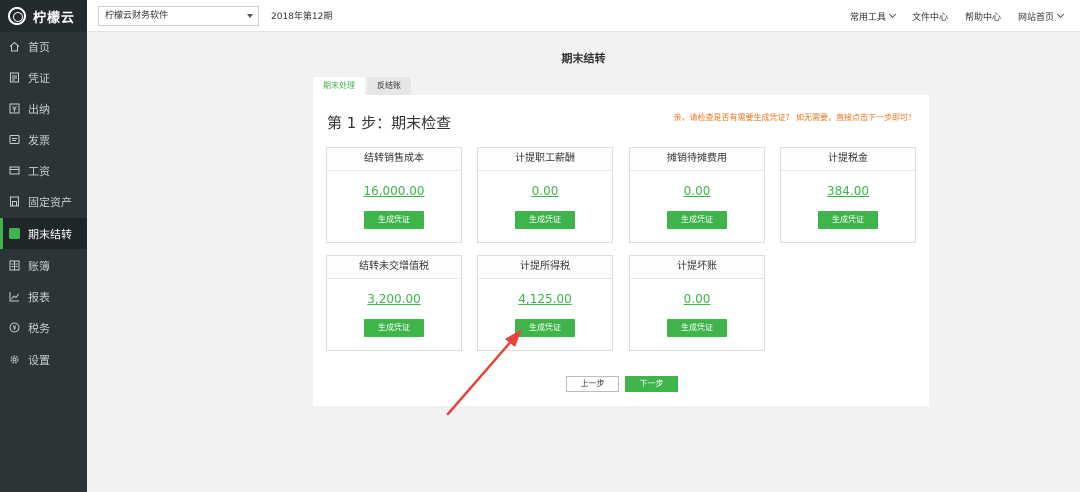  What do you see at coordinates (14, 77) in the screenshot?
I see `voucher-icon` at bounding box center [14, 77].